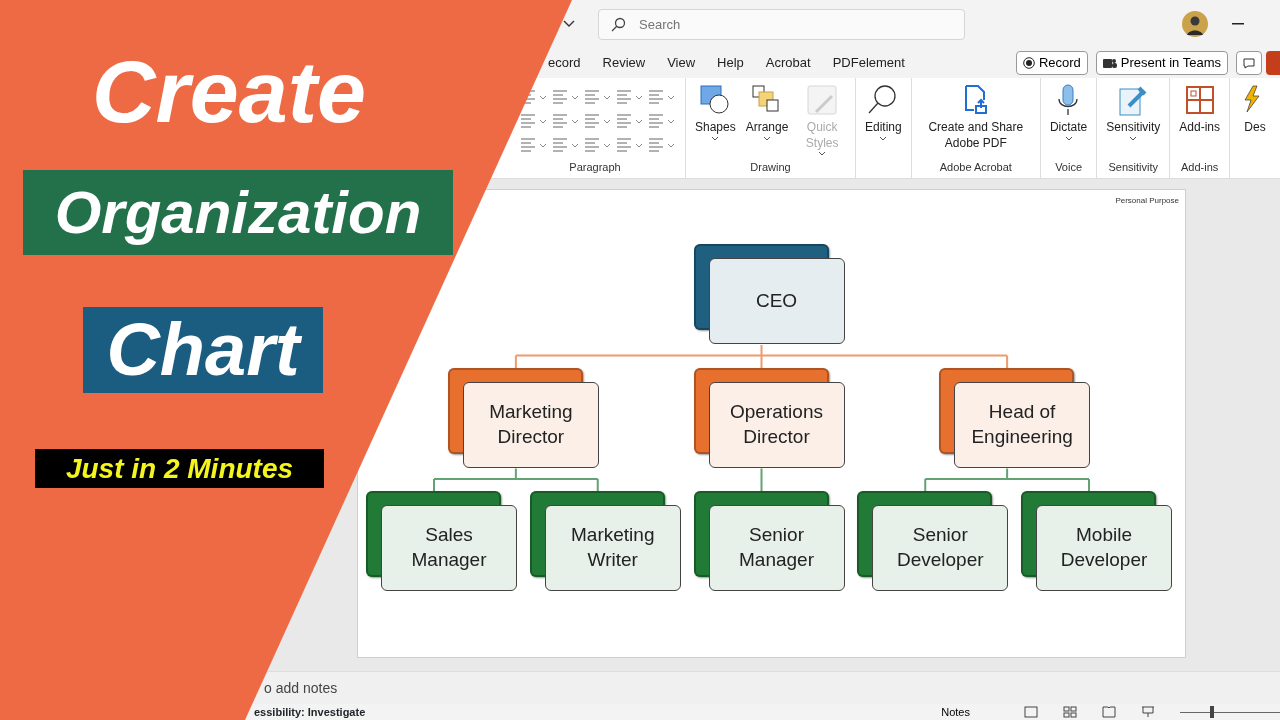 The width and height of the screenshot is (1280, 720). I want to click on presentation-icon, so click(1148, 712).